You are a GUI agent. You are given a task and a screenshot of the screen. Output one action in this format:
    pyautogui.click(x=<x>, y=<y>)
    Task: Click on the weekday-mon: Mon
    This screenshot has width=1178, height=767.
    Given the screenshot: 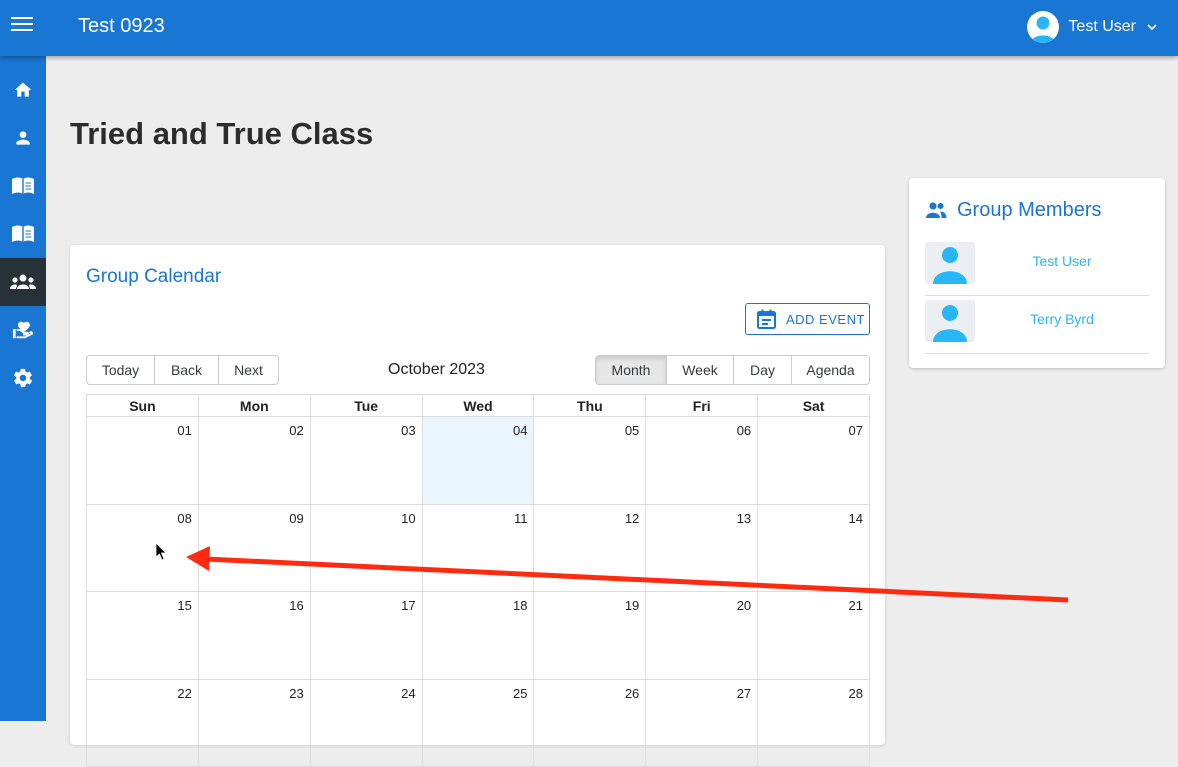 What is the action you would take?
    pyautogui.click(x=254, y=405)
    